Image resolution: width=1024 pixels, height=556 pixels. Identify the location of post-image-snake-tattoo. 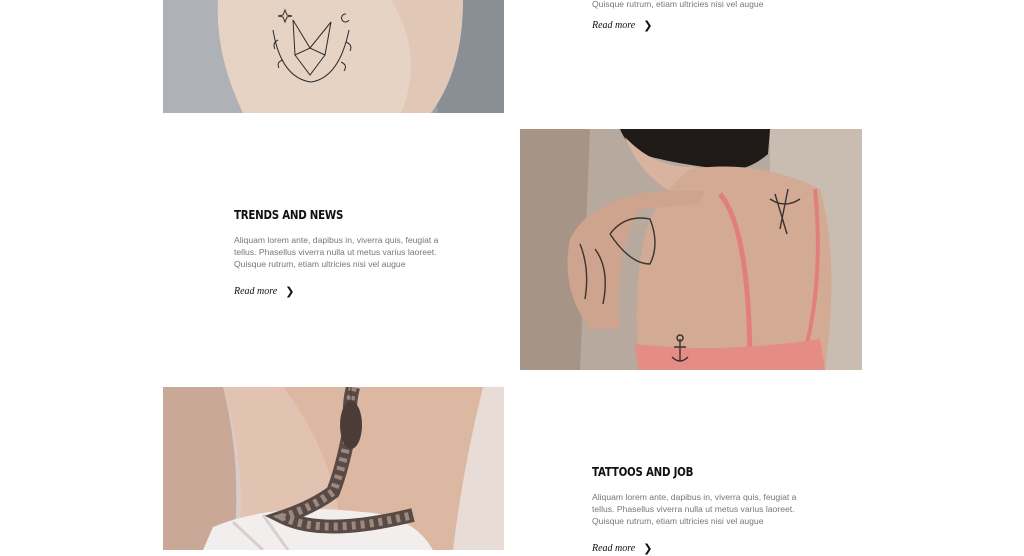
(333, 468).